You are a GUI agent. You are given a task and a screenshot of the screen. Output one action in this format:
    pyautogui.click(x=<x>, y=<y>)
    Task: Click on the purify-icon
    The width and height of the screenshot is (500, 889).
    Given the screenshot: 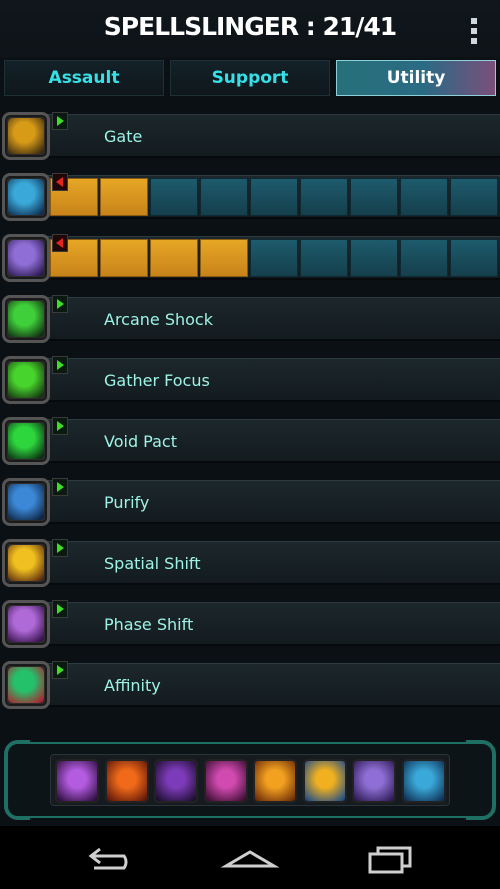 What is the action you would take?
    pyautogui.click(x=26, y=502)
    